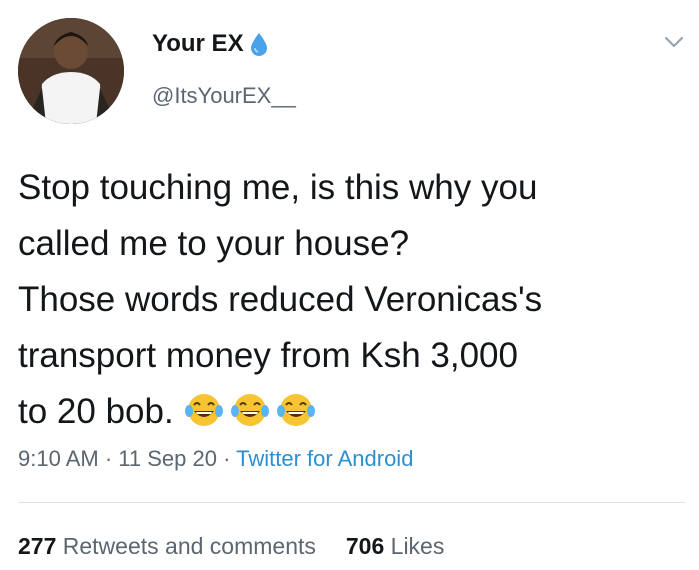 The width and height of the screenshot is (699, 570). What do you see at coordinates (278, 187) in the screenshot?
I see `tweet-text-line: Stop touching me, is this why you` at bounding box center [278, 187].